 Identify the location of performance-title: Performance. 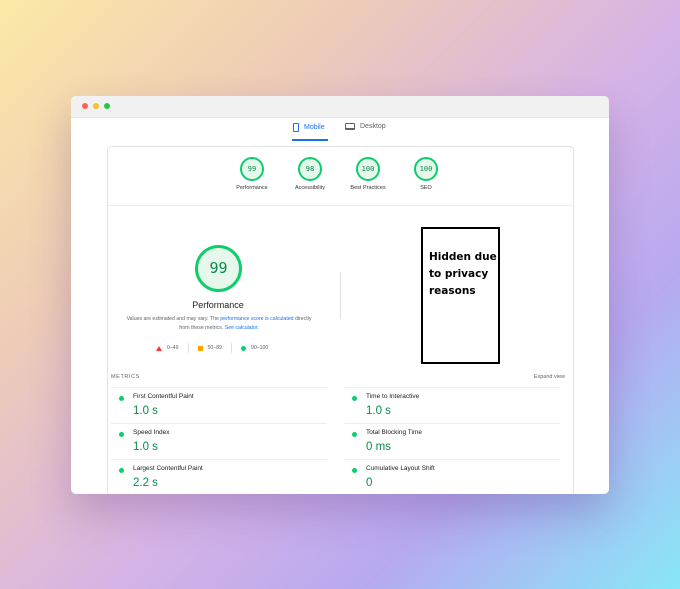
(218, 305).